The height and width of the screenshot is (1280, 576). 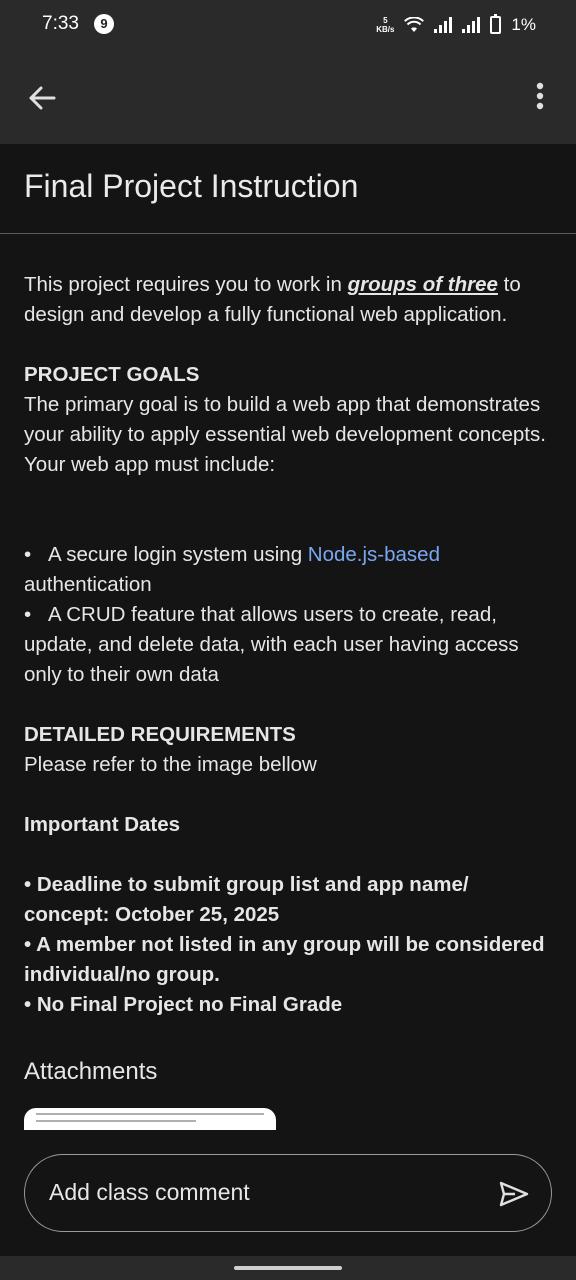 What do you see at coordinates (456, 25) in the screenshot?
I see `status-icons: 5 KB/s 1%` at bounding box center [456, 25].